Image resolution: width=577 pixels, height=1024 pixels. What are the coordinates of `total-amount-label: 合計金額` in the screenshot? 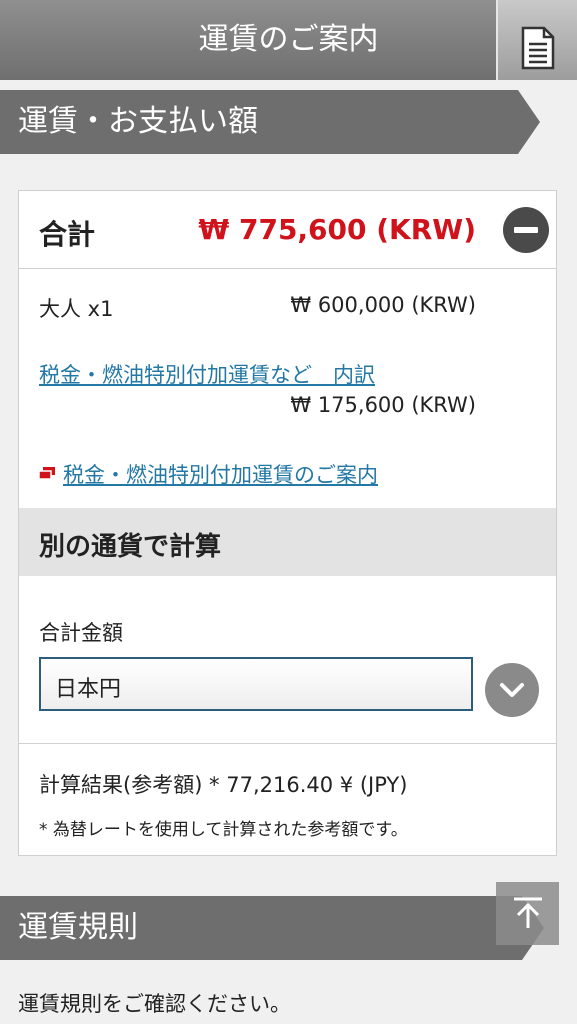 It's located at (81, 633).